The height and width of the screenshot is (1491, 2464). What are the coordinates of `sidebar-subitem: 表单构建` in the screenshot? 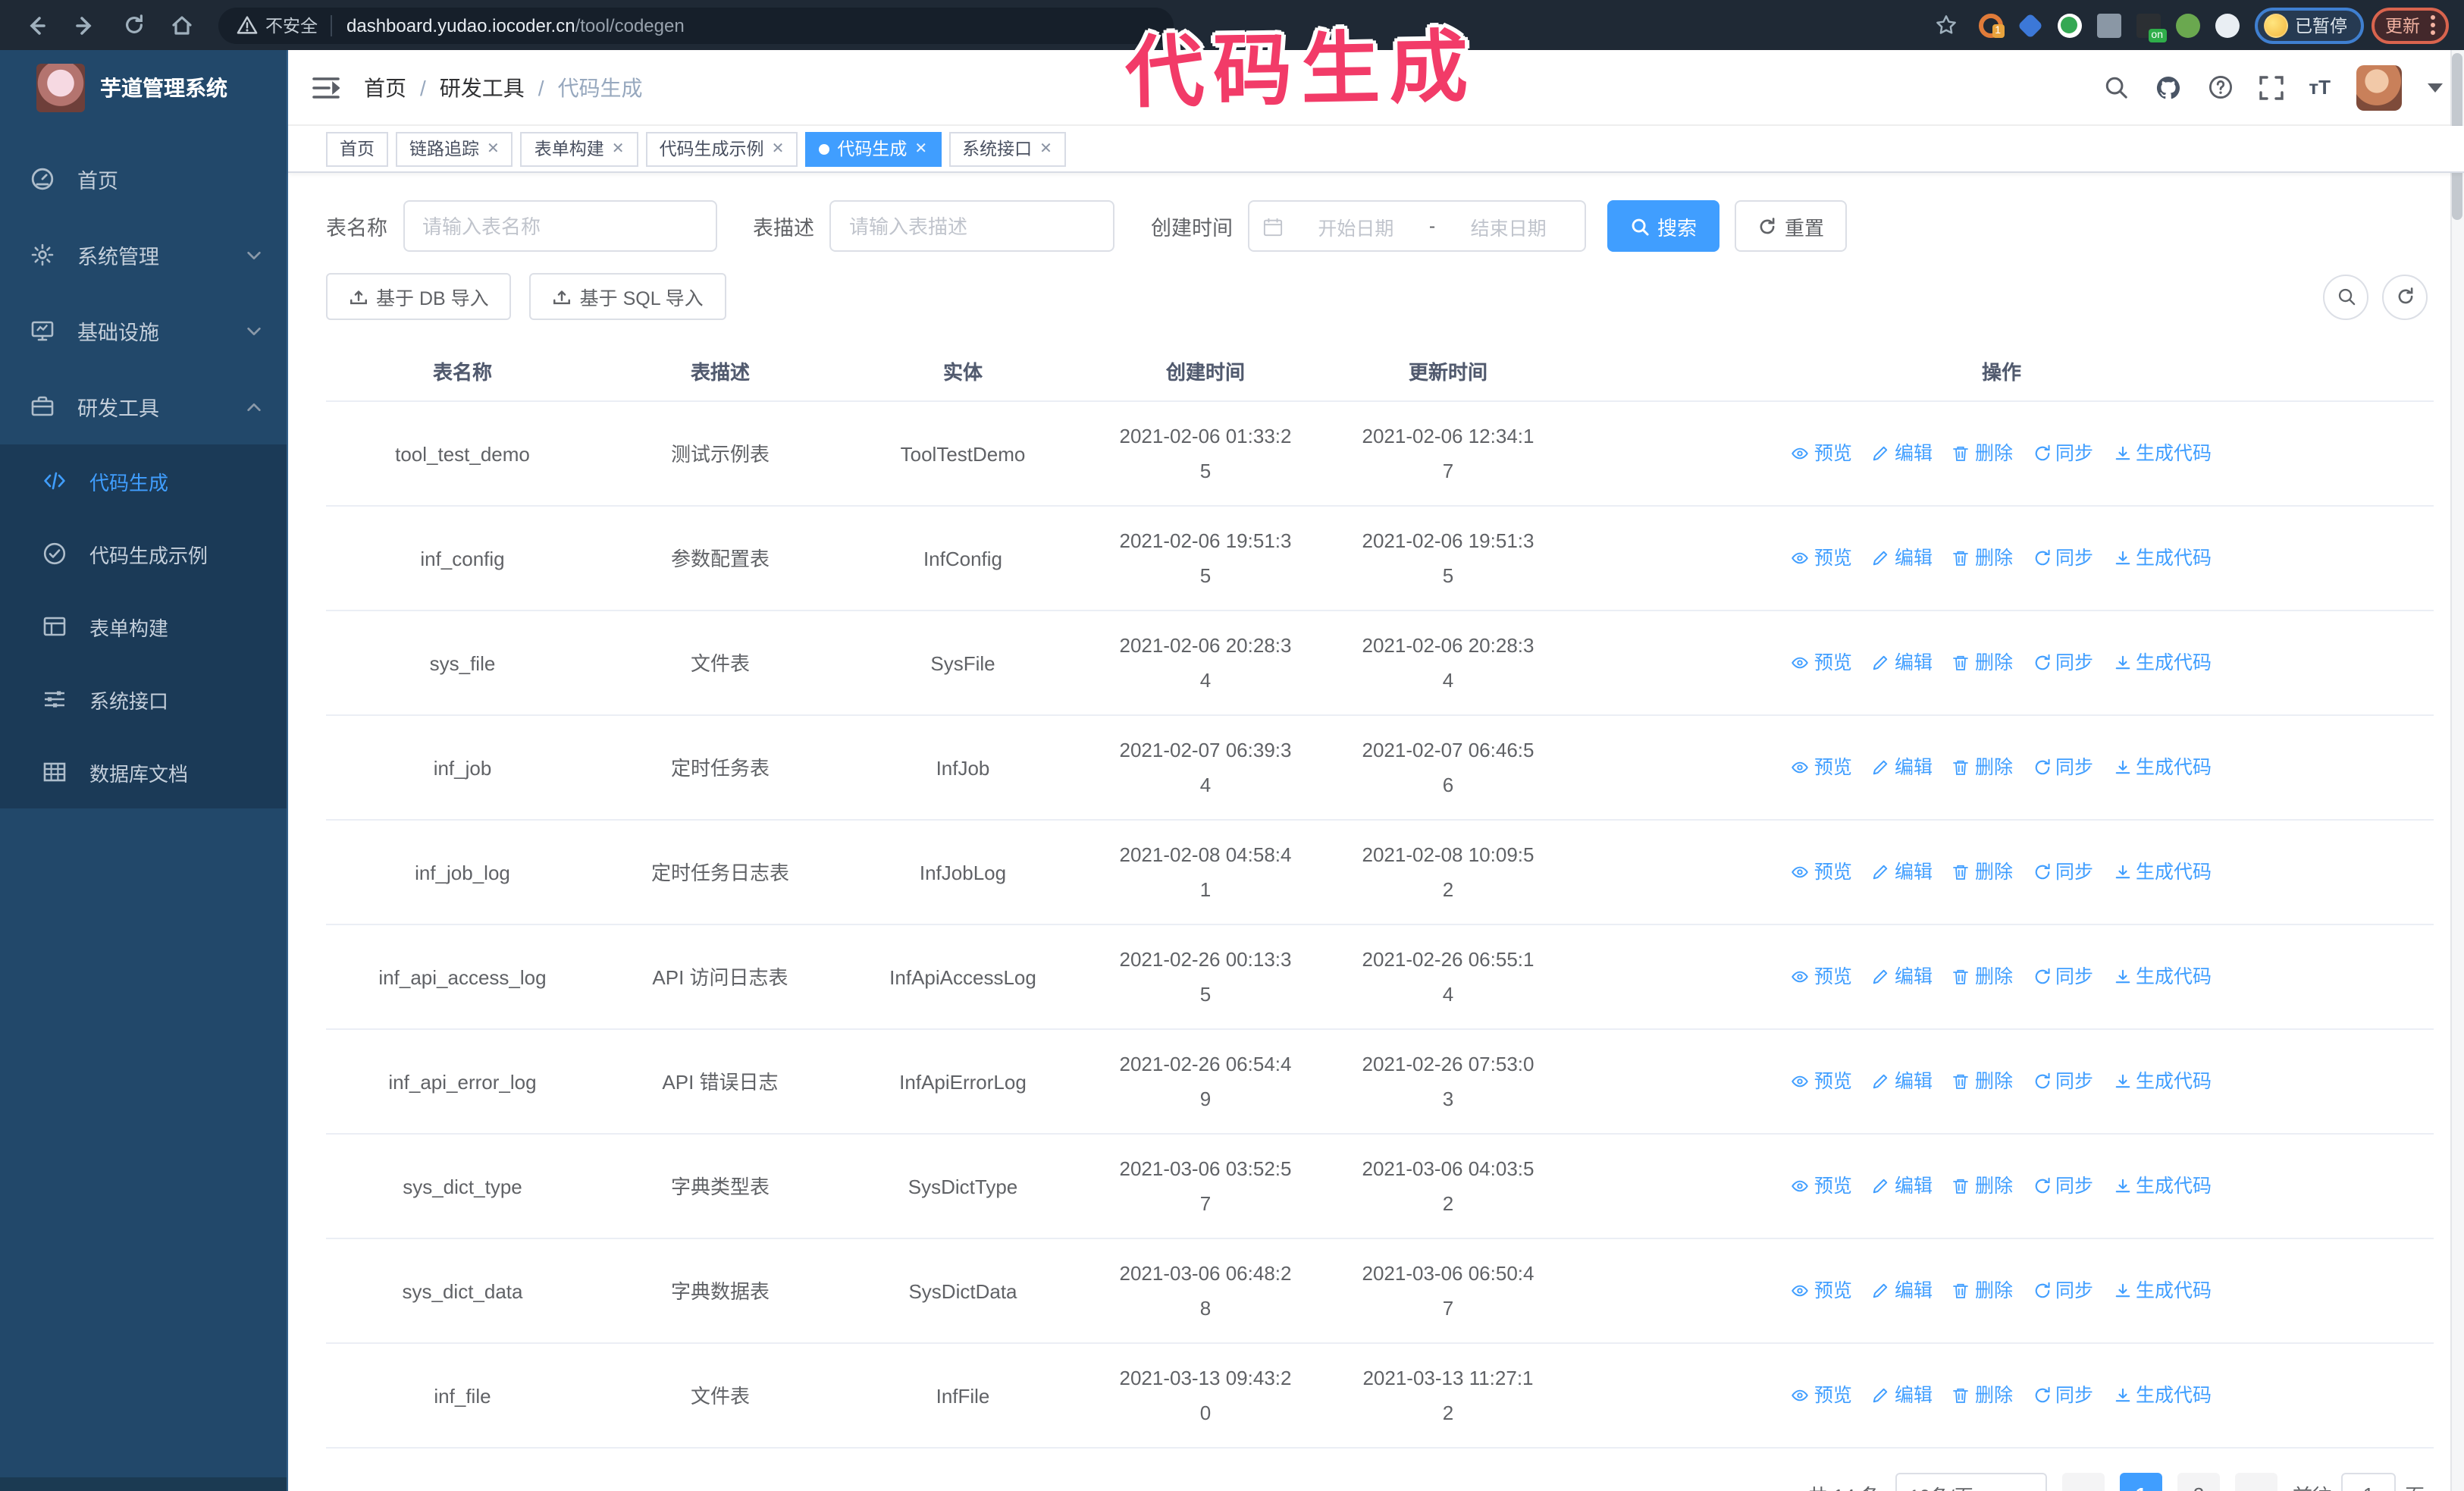 It's located at (143, 626).